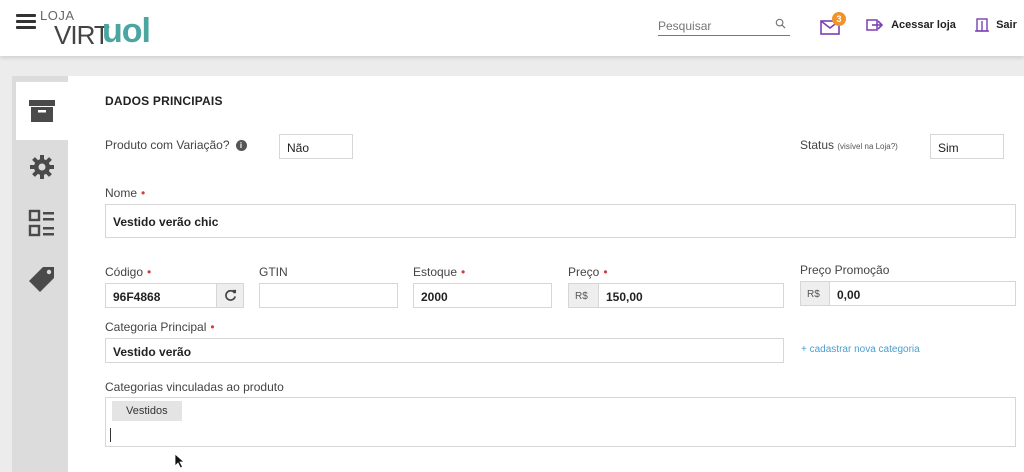 This screenshot has width=1024, height=472. I want to click on access-store-link: Acessar loja, so click(911, 25).